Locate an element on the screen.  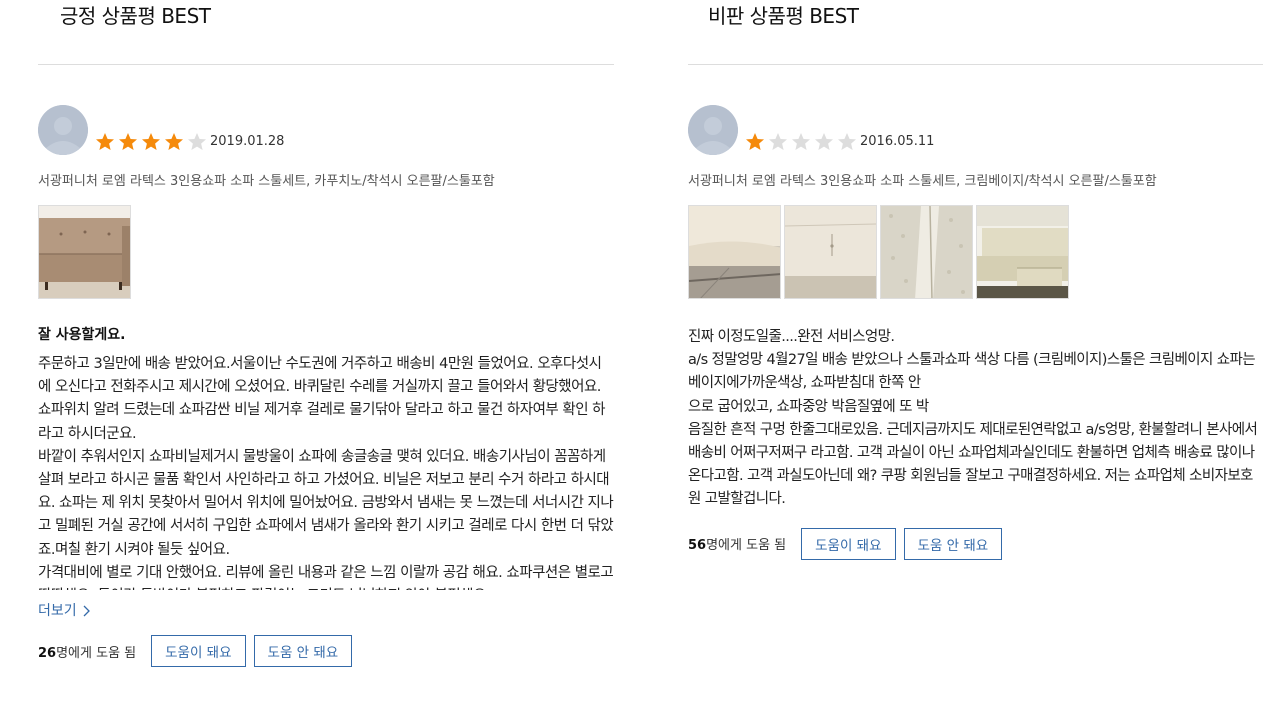
more-link: 더보기 is located at coordinates (64, 611).